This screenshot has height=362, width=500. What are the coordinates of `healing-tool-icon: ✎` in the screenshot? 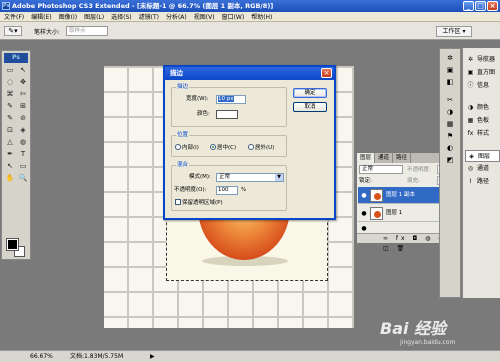 It's located at (10, 106).